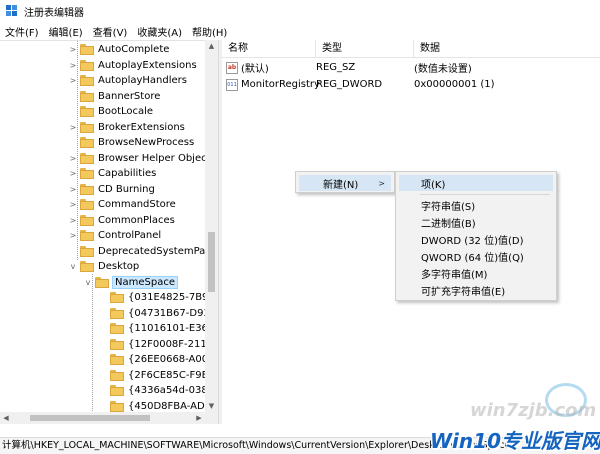  I want to click on tree-item: {2F6CE85C-F9EE-, so click(158, 376).